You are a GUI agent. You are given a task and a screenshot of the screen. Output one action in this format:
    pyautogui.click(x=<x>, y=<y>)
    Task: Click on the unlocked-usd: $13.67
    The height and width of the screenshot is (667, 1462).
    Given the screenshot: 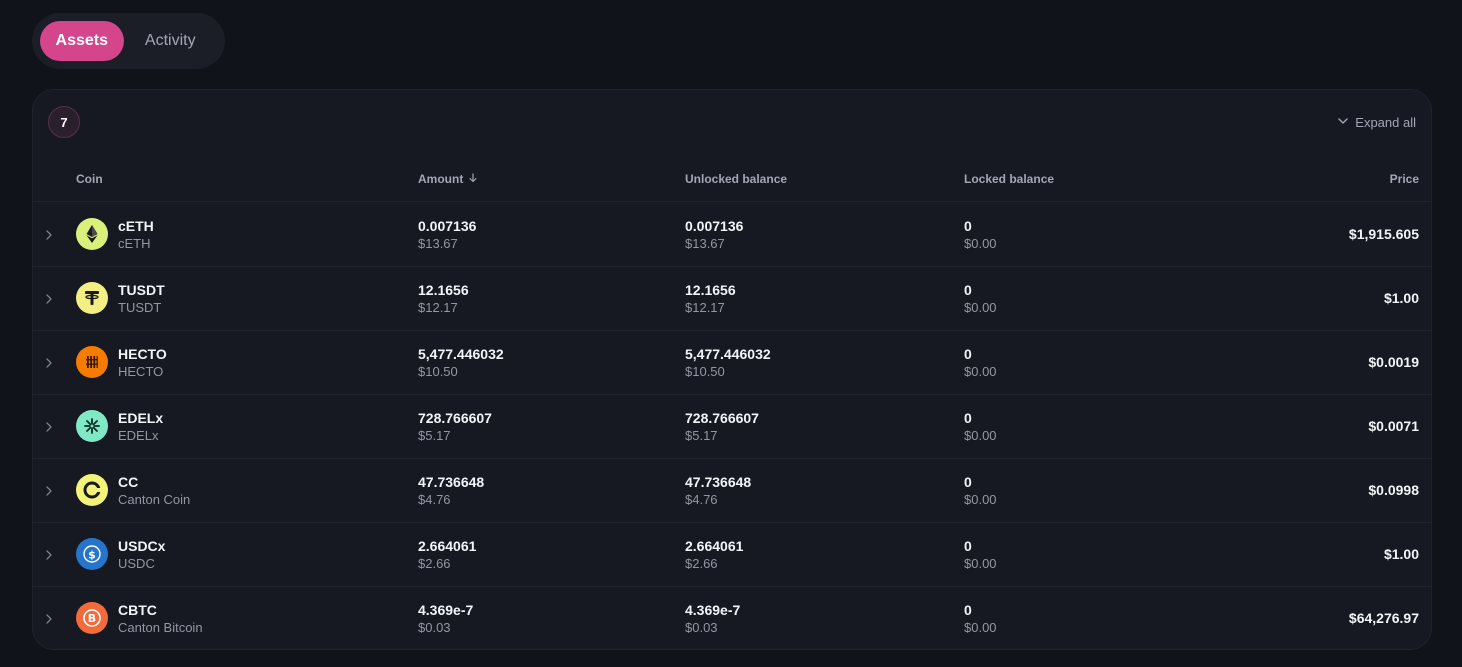 What is the action you would take?
    pyautogui.click(x=705, y=243)
    